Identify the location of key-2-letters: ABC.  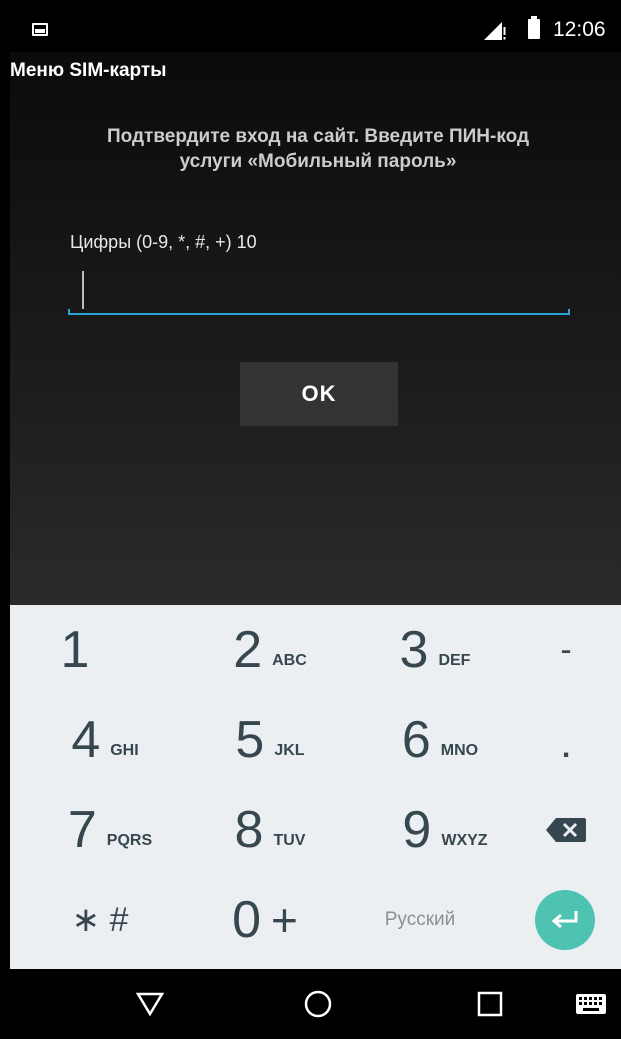
(289, 660).